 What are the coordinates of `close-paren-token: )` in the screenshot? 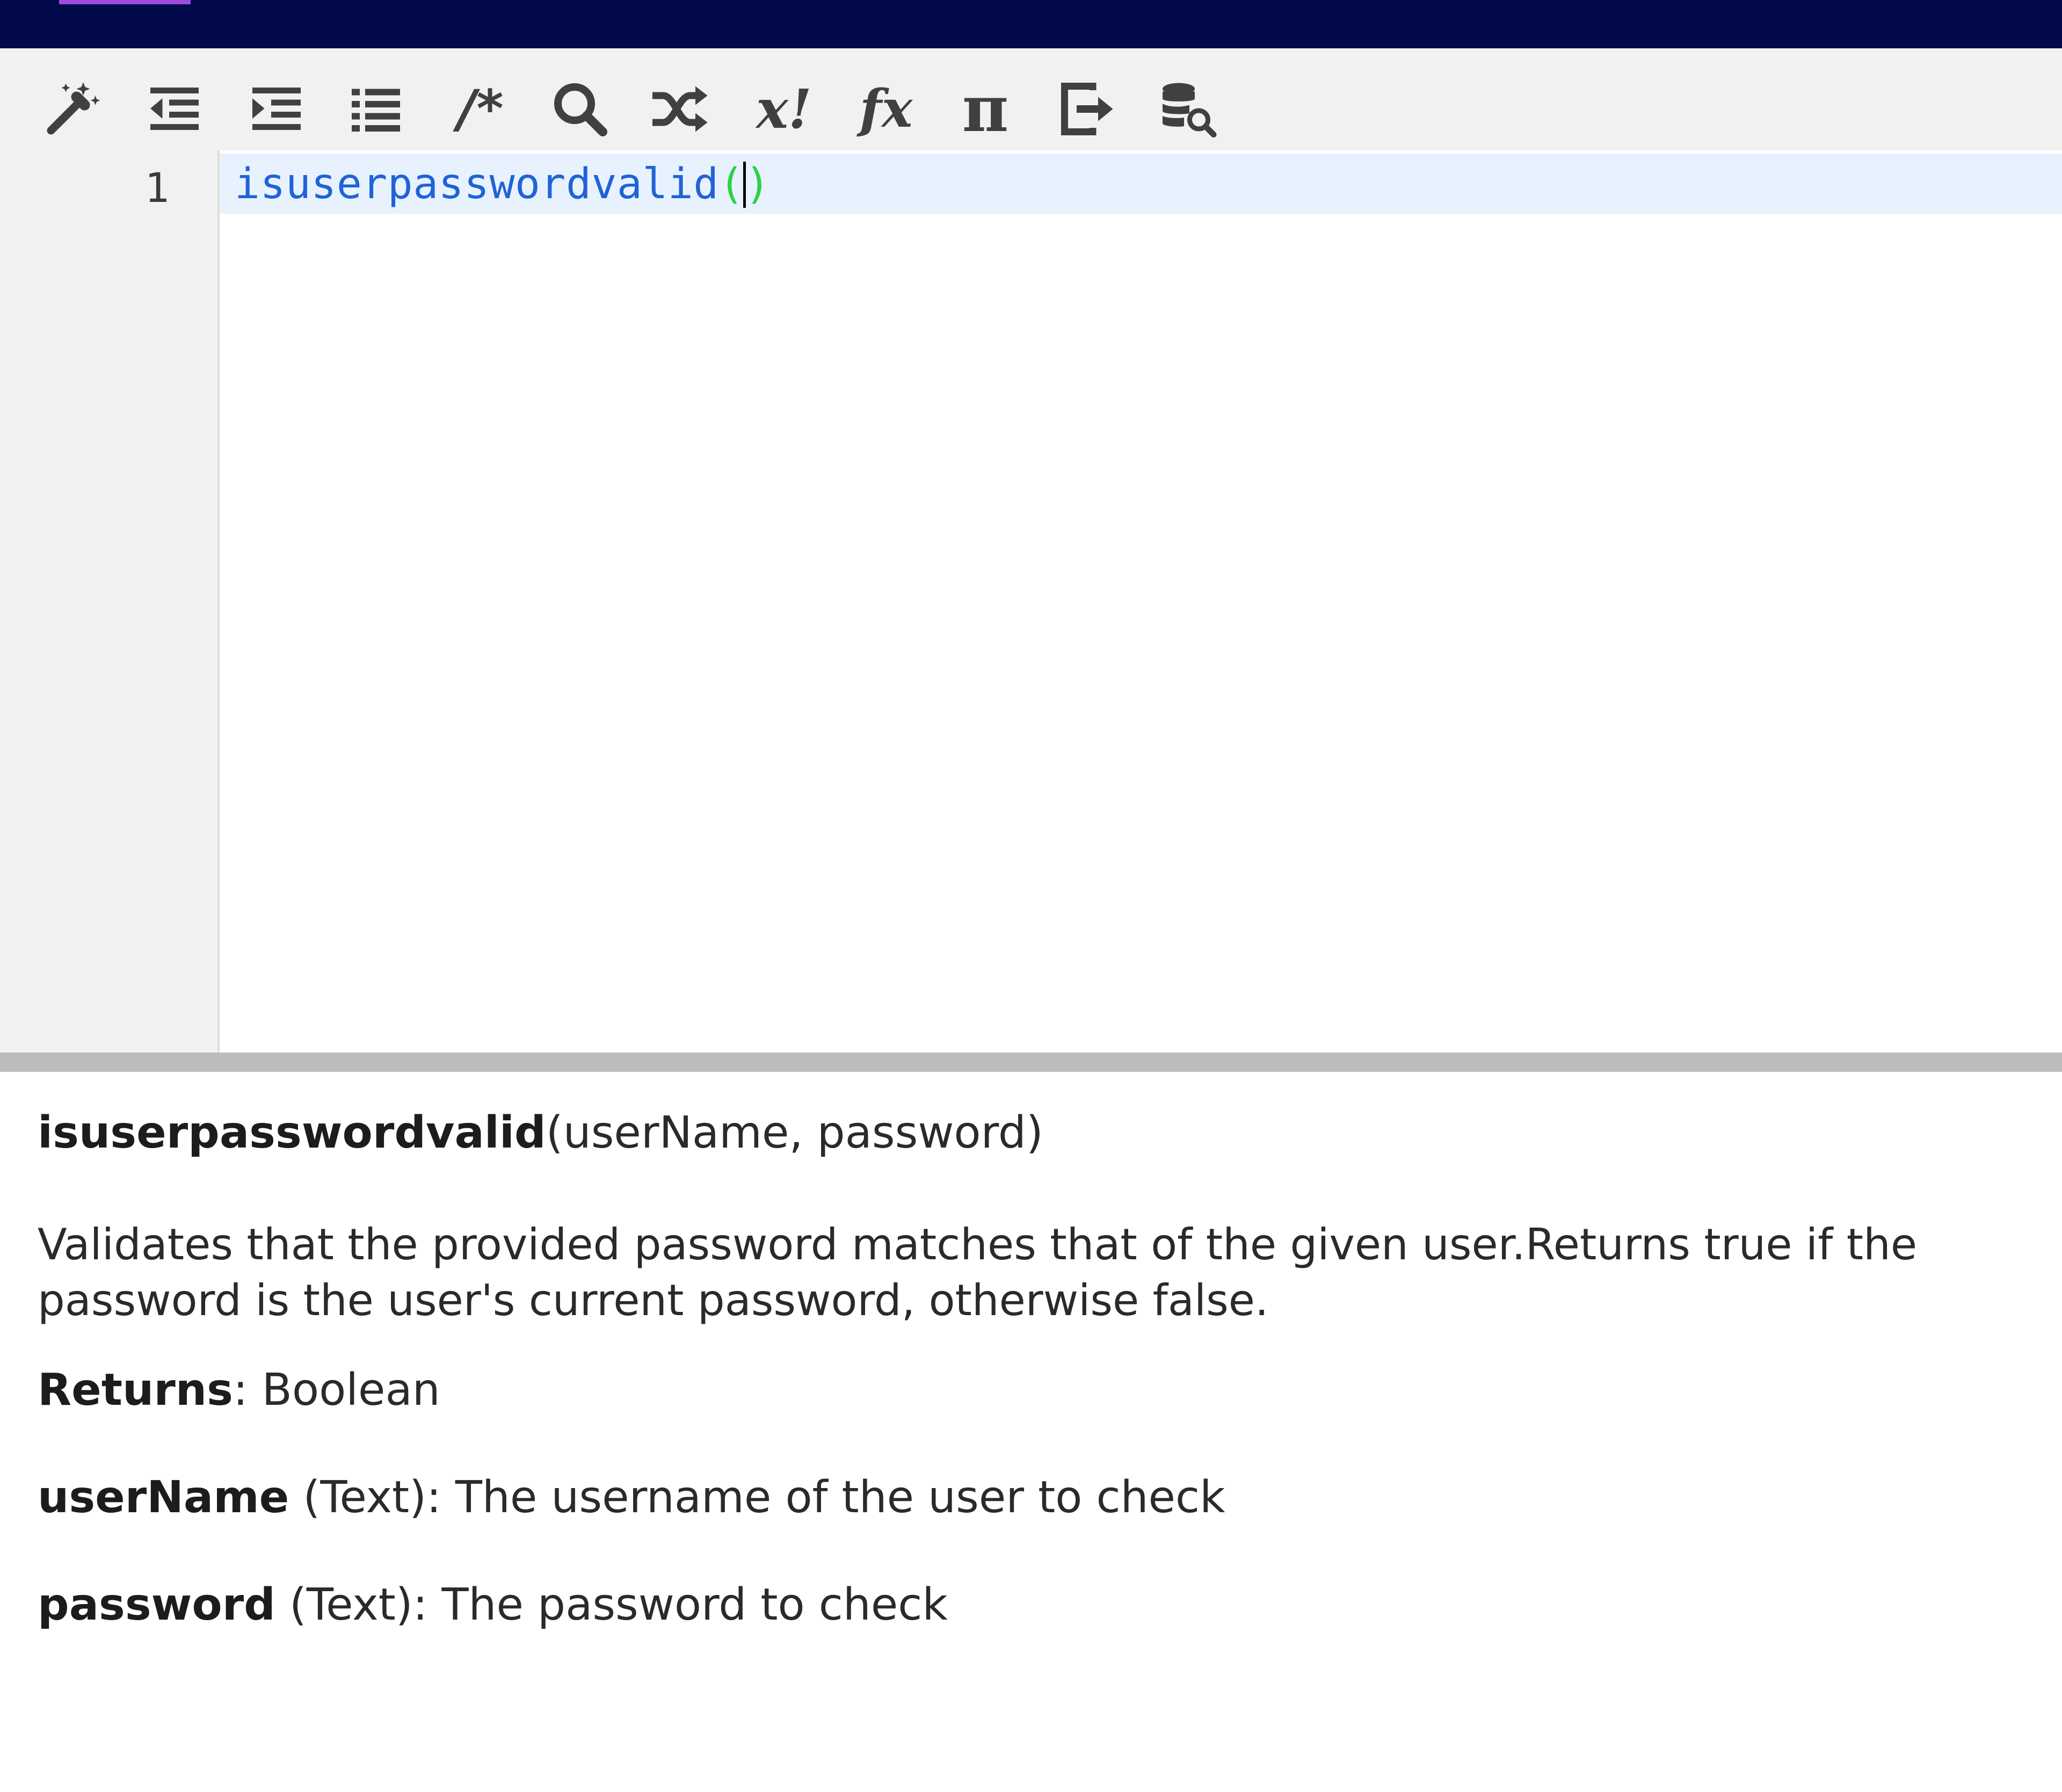 It's located at (758, 184).